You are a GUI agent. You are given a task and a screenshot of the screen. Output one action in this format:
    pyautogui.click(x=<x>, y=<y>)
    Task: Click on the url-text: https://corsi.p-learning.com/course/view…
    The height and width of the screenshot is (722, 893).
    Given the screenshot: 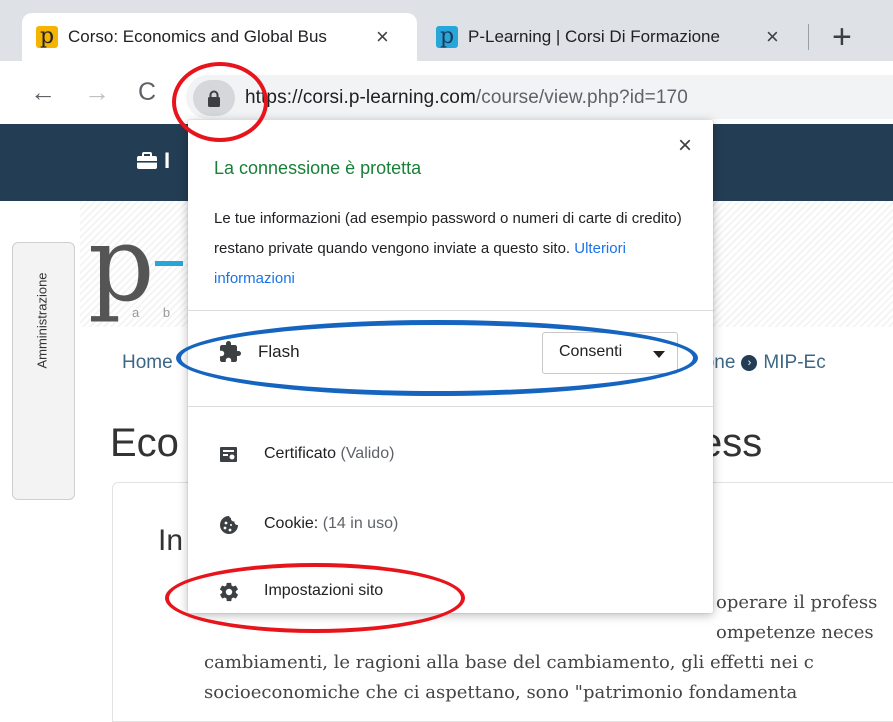 What is the action you would take?
    pyautogui.click(x=466, y=98)
    